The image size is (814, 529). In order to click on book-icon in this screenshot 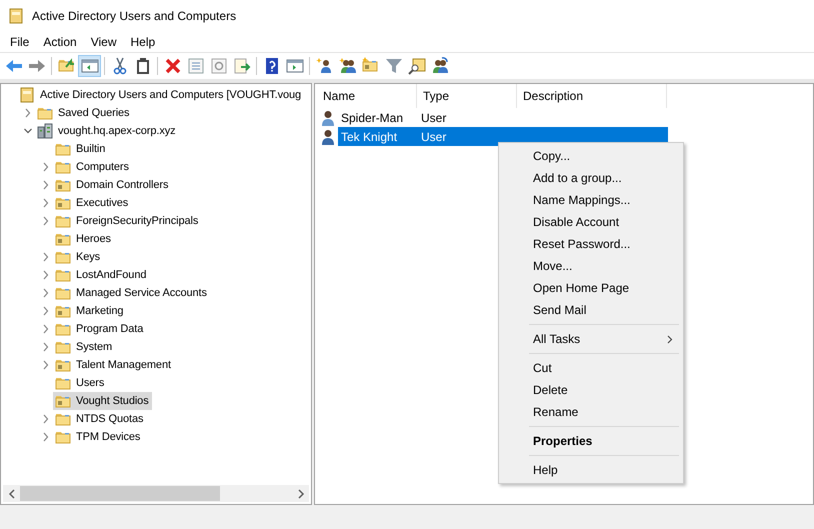, I will do `click(27, 95)`.